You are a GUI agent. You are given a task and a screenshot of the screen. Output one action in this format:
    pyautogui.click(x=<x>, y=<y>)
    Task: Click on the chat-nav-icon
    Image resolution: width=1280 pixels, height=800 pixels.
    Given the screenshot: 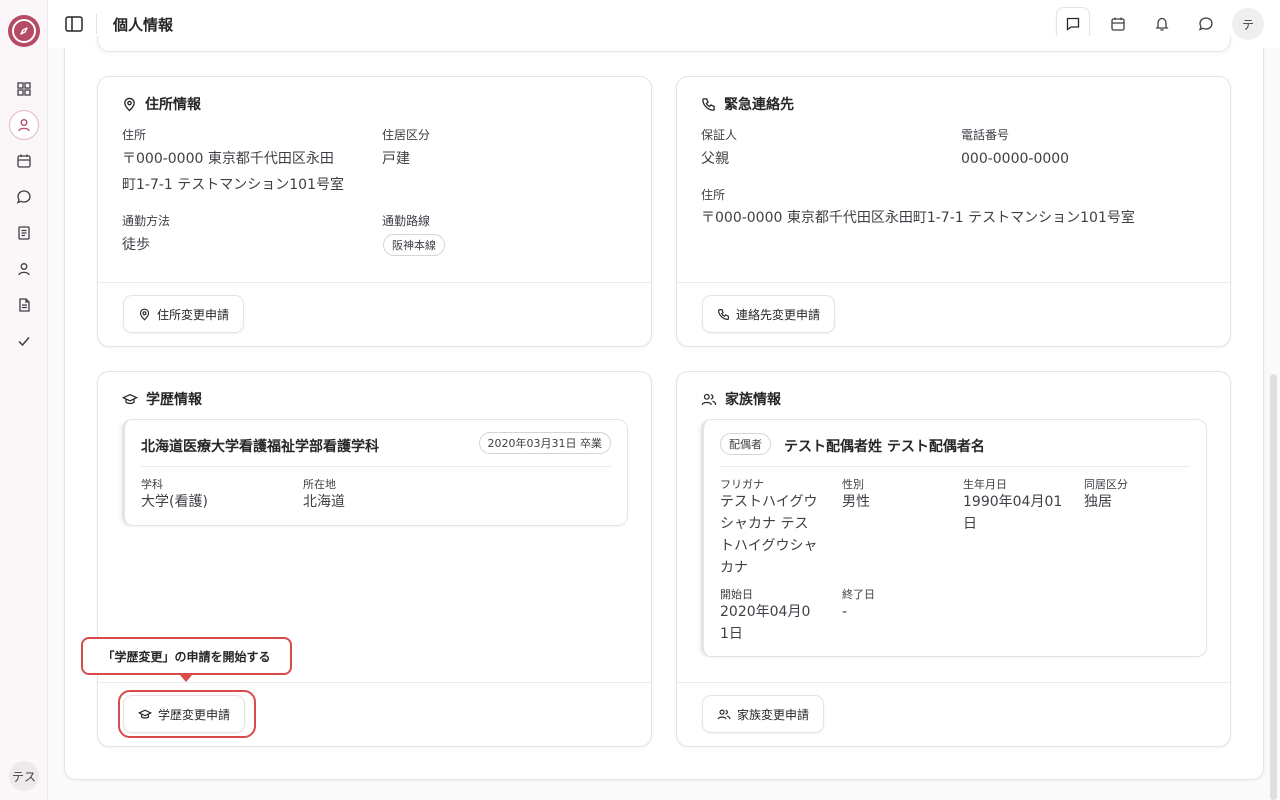 What is the action you would take?
    pyautogui.click(x=24, y=197)
    